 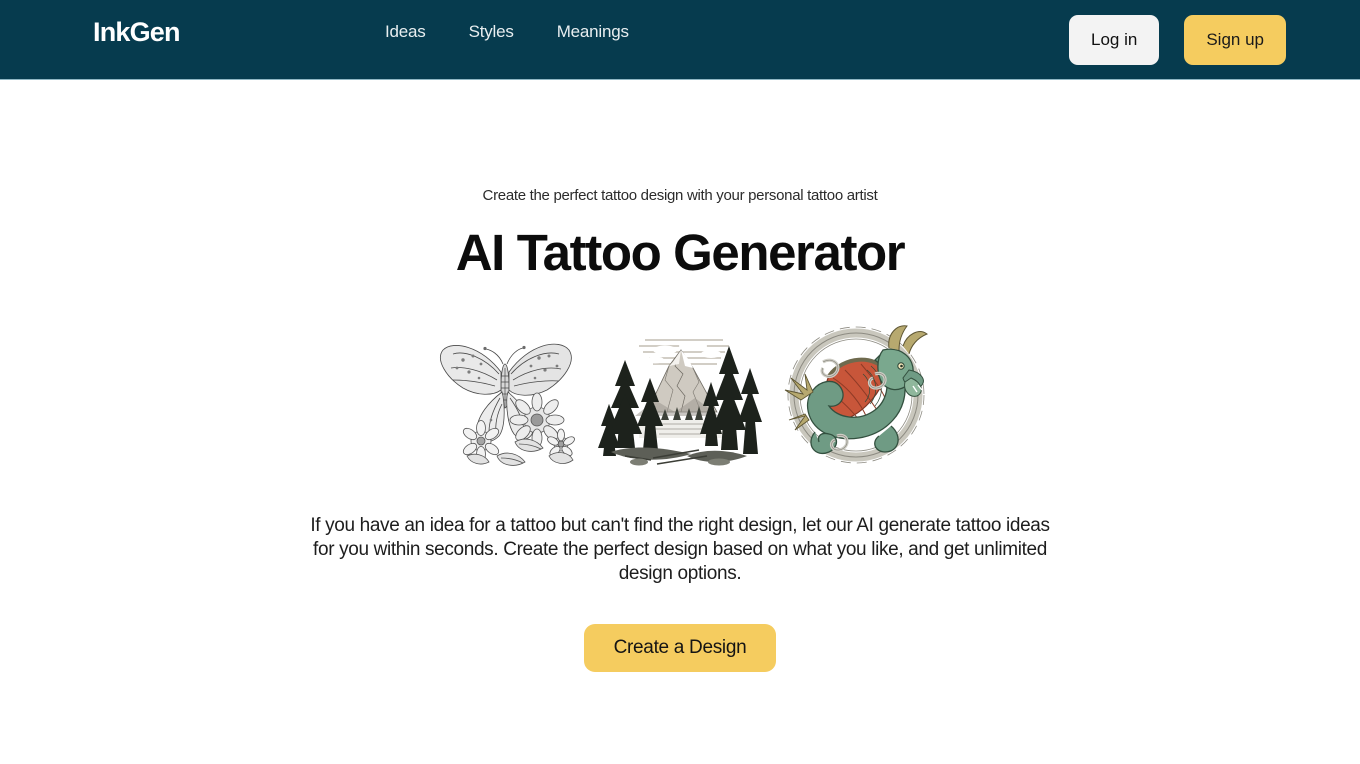 What do you see at coordinates (137, 32) in the screenshot?
I see `brand-logo: InkGen` at bounding box center [137, 32].